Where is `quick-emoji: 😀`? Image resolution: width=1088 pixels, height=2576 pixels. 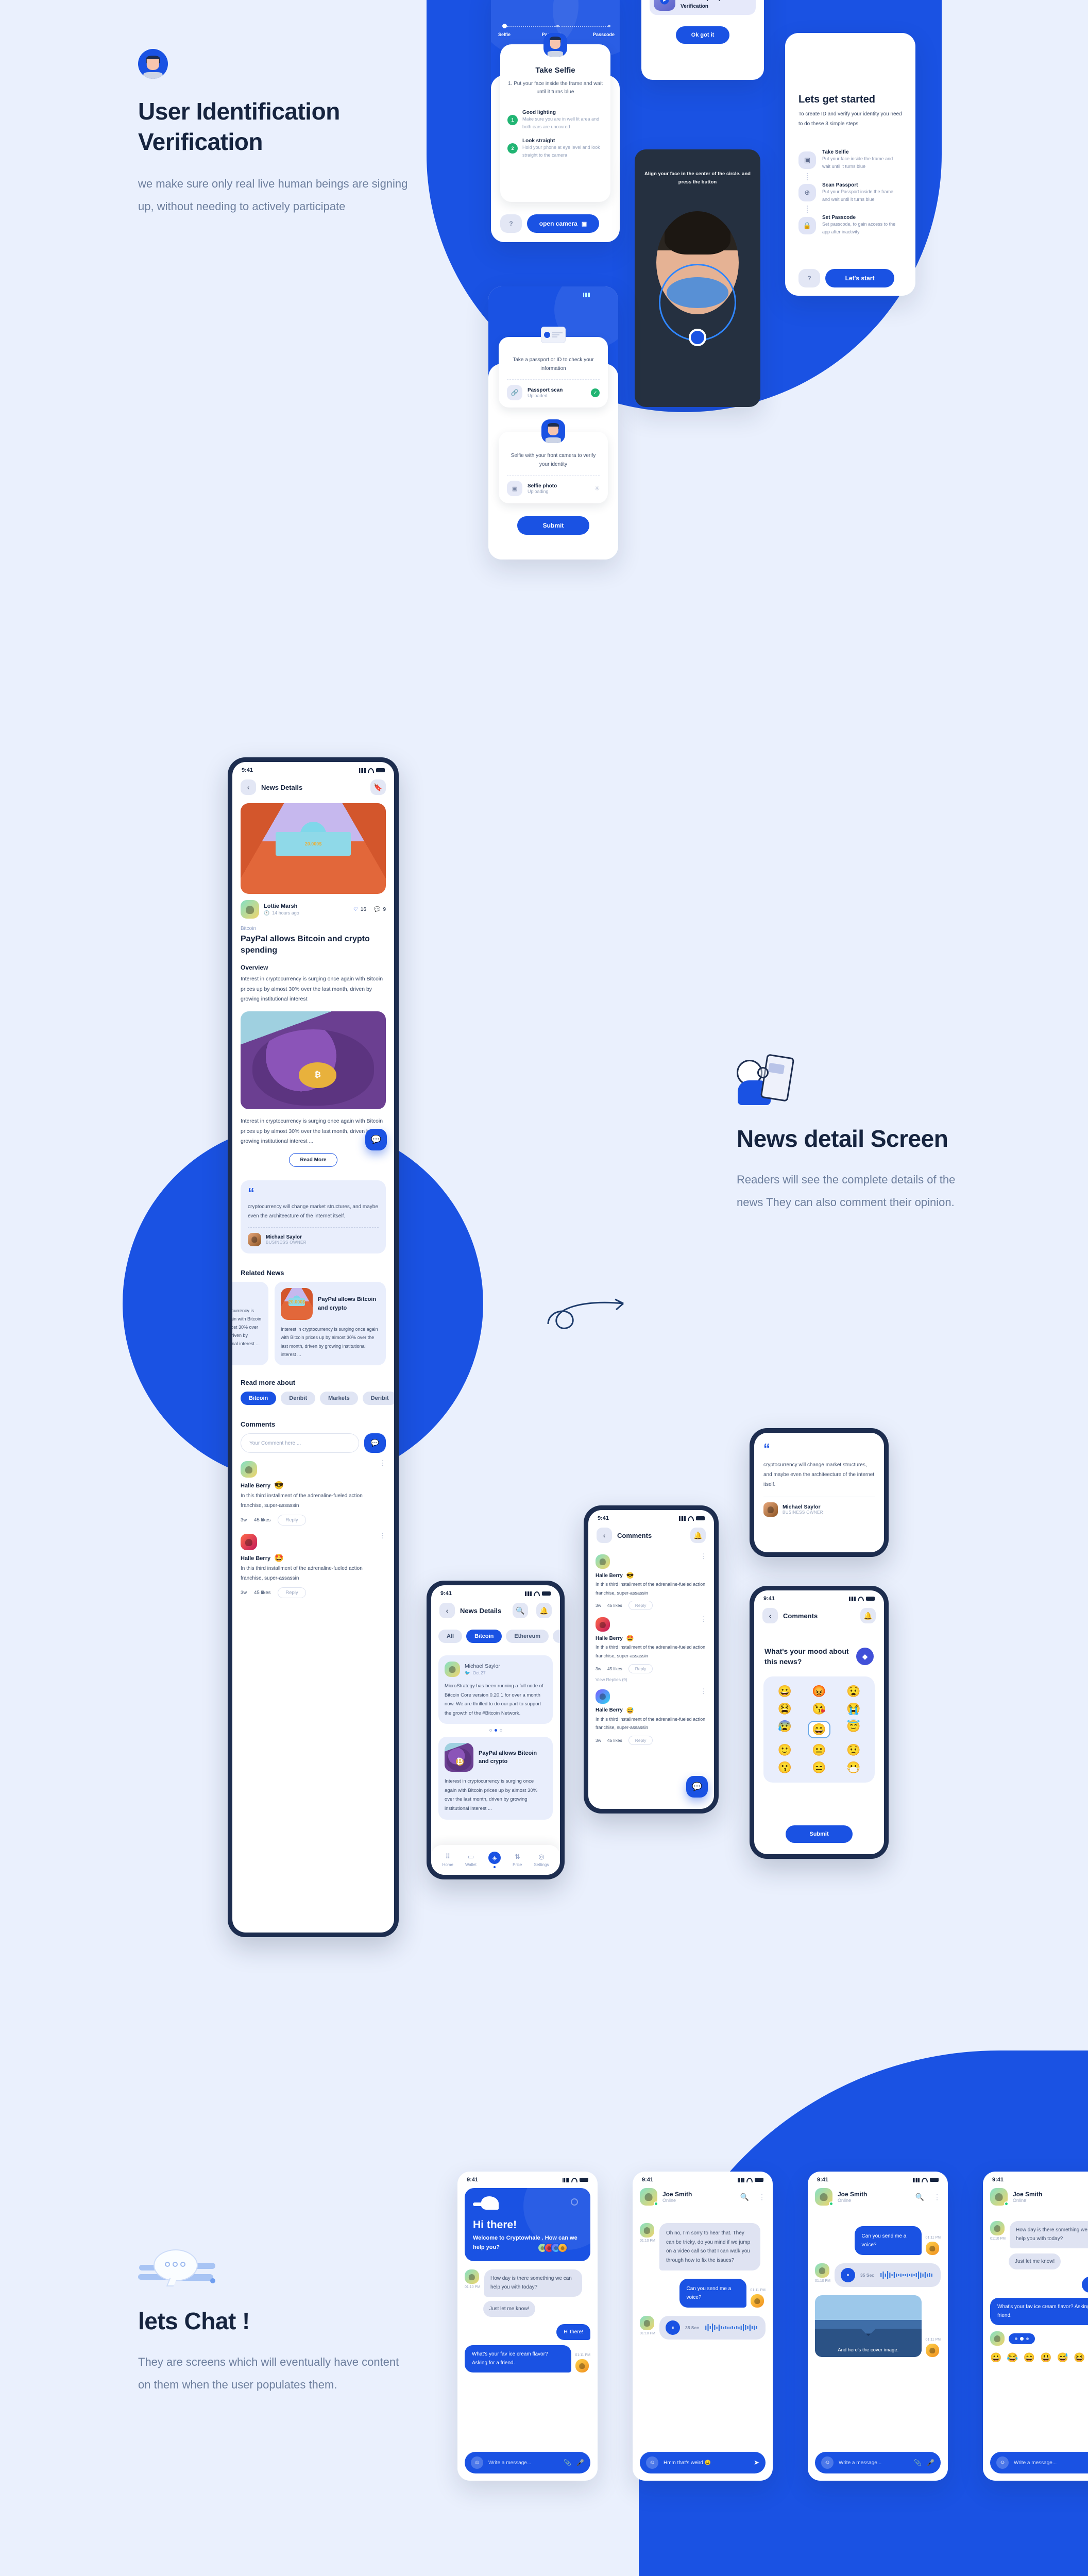
quick-emoji: 😀 is located at coordinates (995, 2357).